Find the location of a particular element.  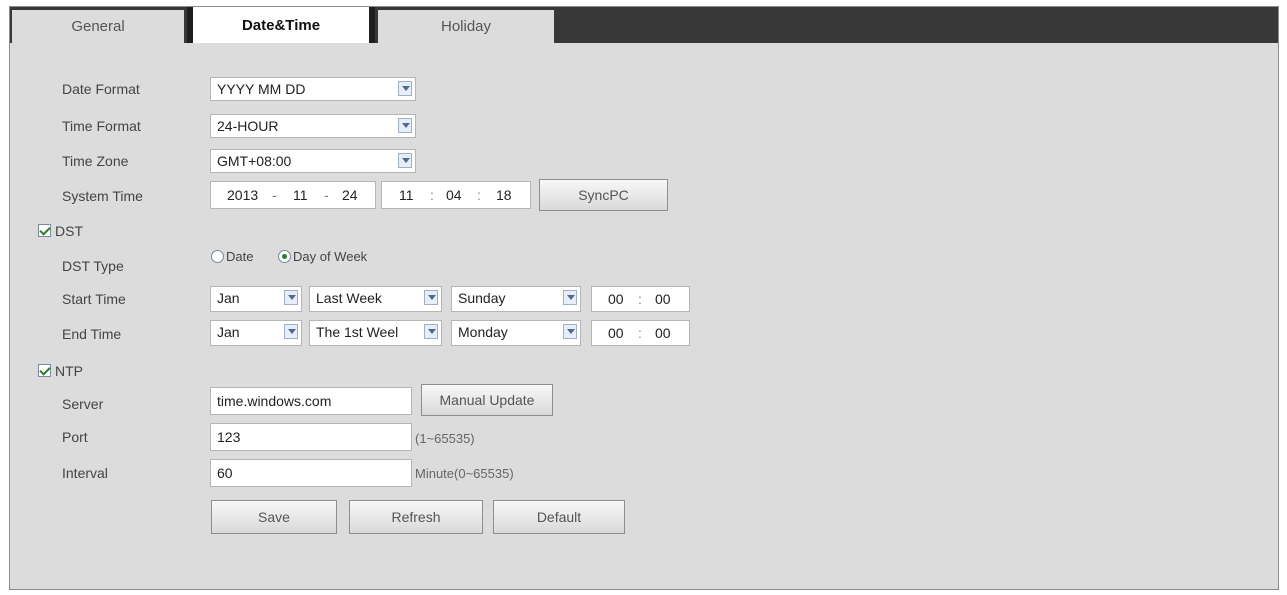

end-time-field: 00 is located at coordinates (640, 333).